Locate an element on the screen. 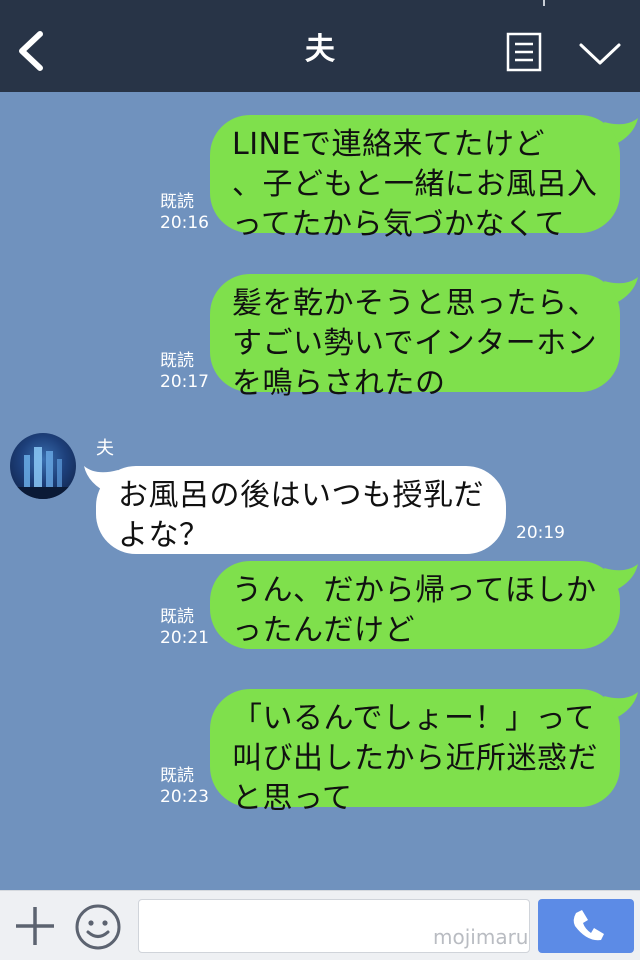 The height and width of the screenshot is (960, 640). message-meta: 既読 20:23 is located at coordinates (184, 787).